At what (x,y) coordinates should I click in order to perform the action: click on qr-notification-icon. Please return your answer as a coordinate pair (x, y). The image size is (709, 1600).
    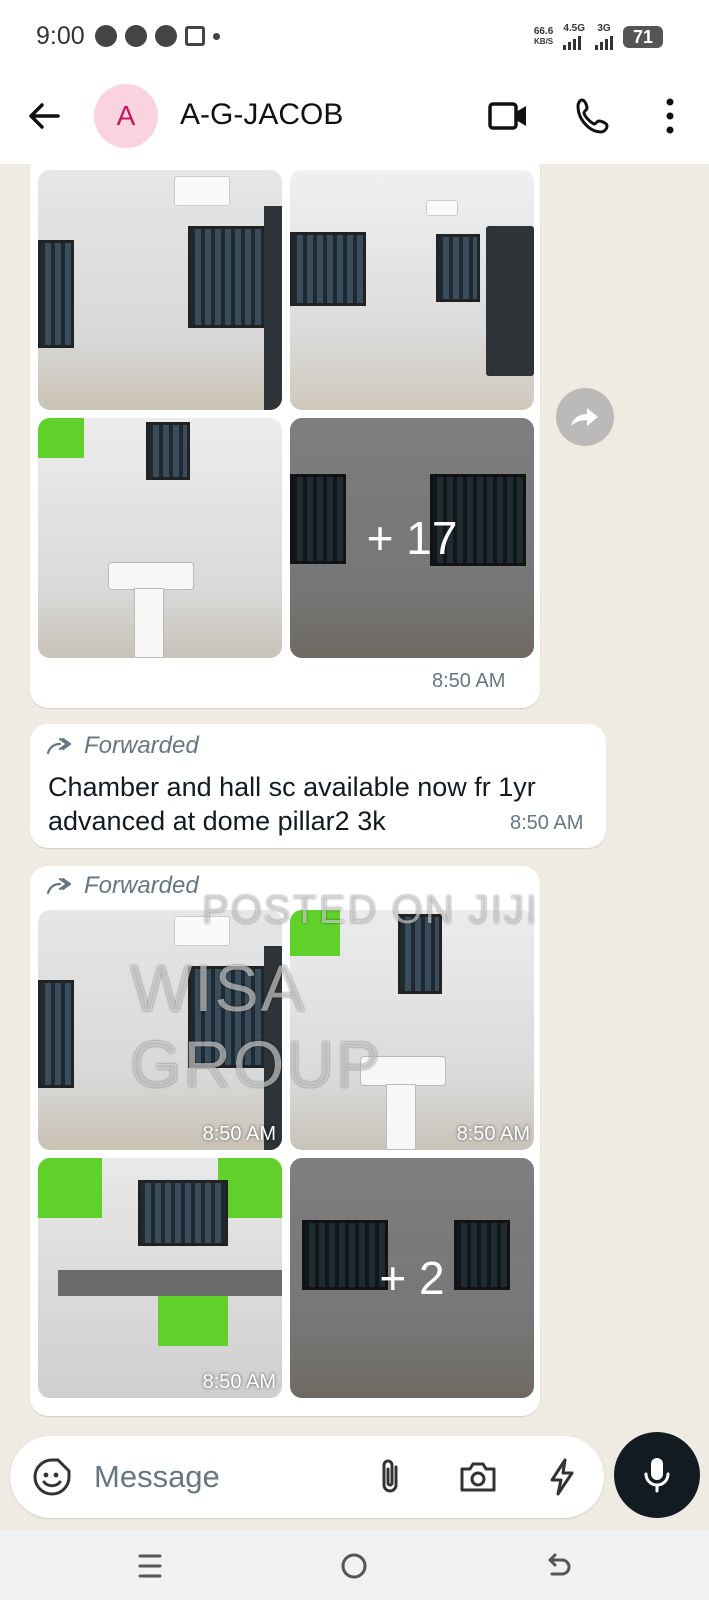
    Looking at the image, I should click on (194, 36).